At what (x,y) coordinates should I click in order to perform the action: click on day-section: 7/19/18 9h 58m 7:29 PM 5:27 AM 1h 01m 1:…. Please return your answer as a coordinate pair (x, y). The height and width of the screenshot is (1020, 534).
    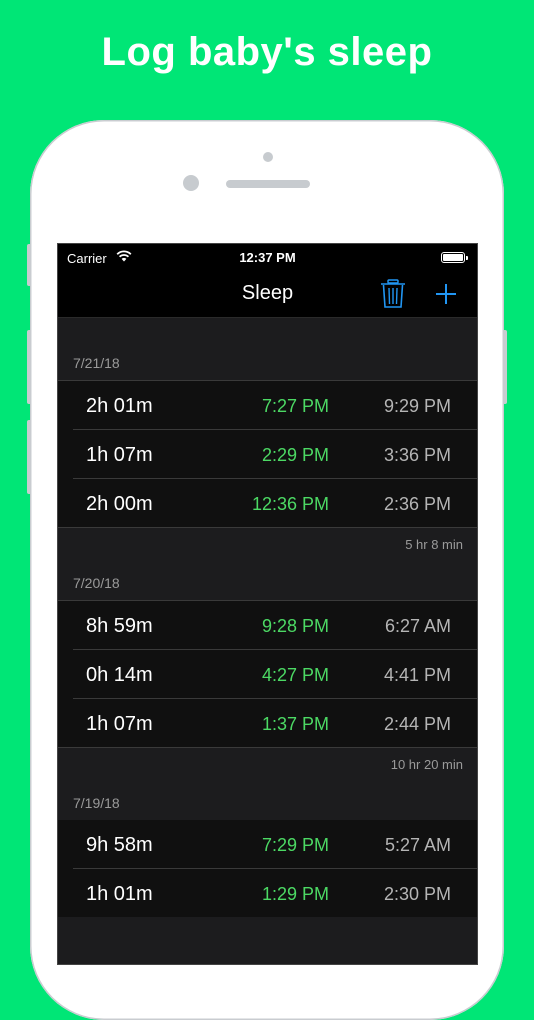
    Looking at the image, I should click on (267, 843).